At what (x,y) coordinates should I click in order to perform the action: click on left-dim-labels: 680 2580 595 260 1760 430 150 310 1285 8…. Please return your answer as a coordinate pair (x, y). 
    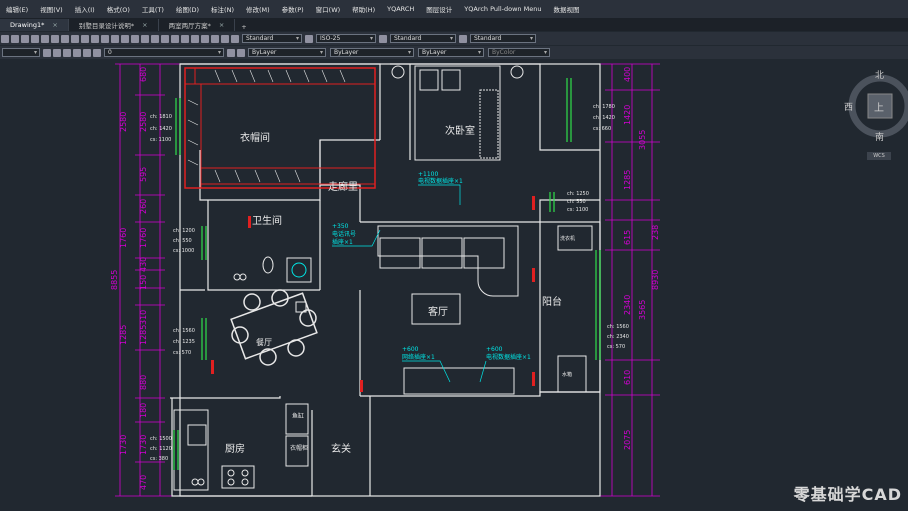
    Looking at the image, I should click on (129, 278).